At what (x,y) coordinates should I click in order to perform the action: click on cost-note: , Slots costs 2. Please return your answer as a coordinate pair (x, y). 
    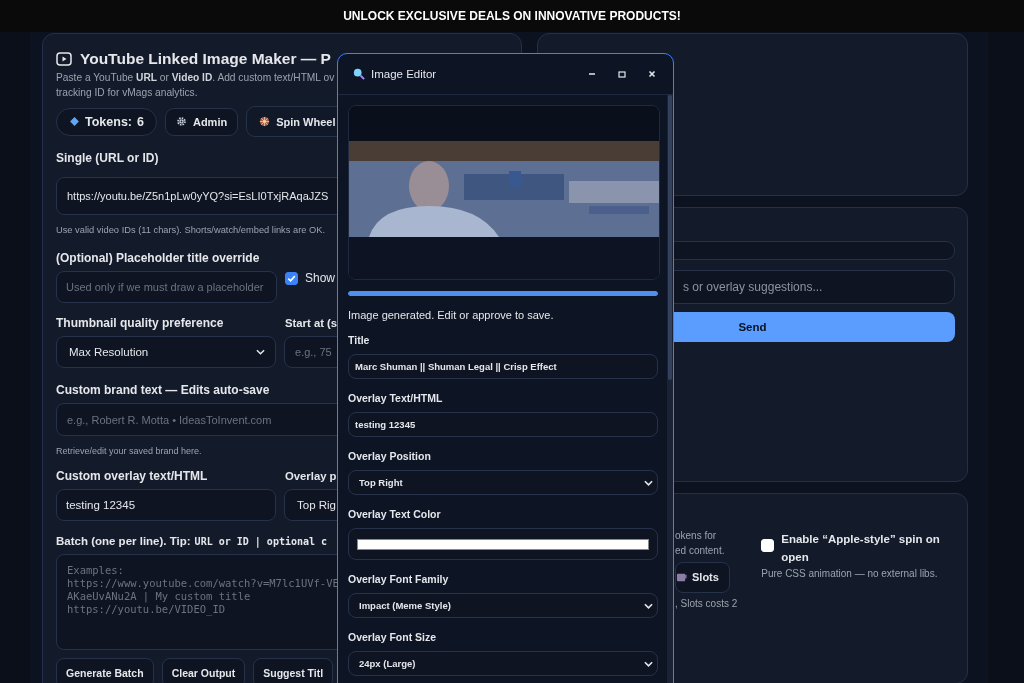
    Looking at the image, I should click on (706, 603).